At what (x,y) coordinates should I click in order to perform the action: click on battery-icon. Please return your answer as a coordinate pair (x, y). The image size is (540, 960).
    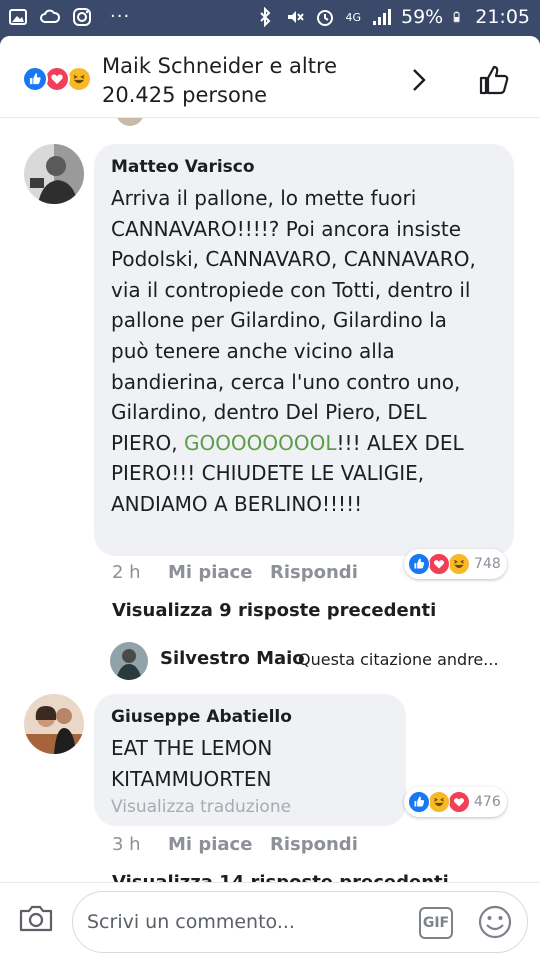
    Looking at the image, I should click on (456, 17).